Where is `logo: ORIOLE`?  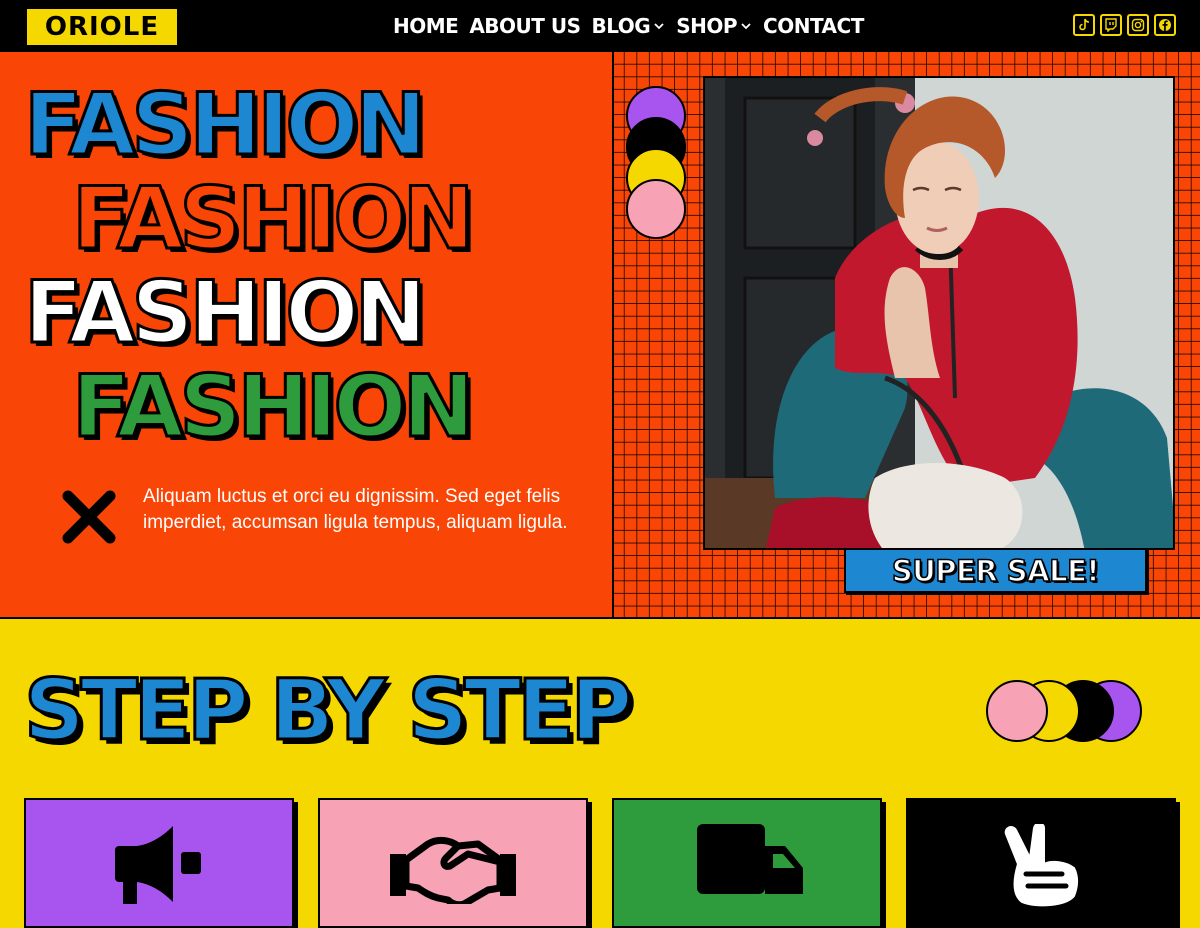 logo: ORIOLE is located at coordinates (102, 27).